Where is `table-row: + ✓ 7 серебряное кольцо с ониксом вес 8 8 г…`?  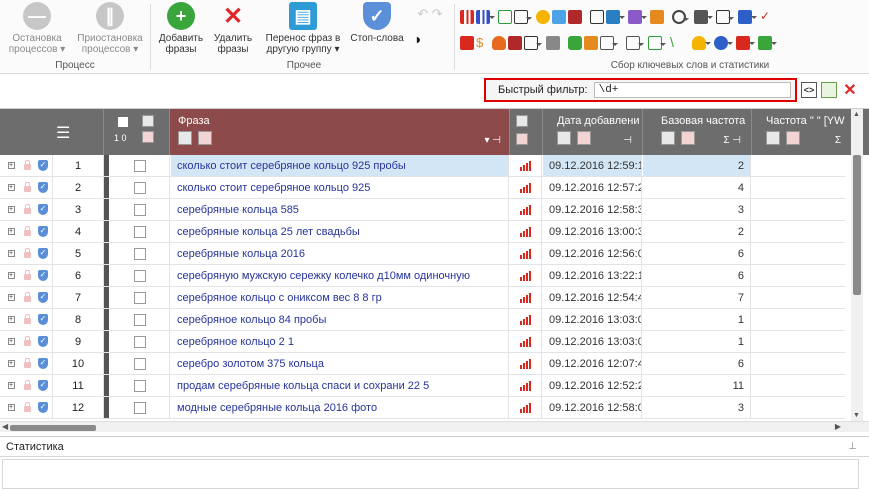 table-row: + ✓ 7 серебряное кольцо с ониксом вес 8 8 г… is located at coordinates (422, 298).